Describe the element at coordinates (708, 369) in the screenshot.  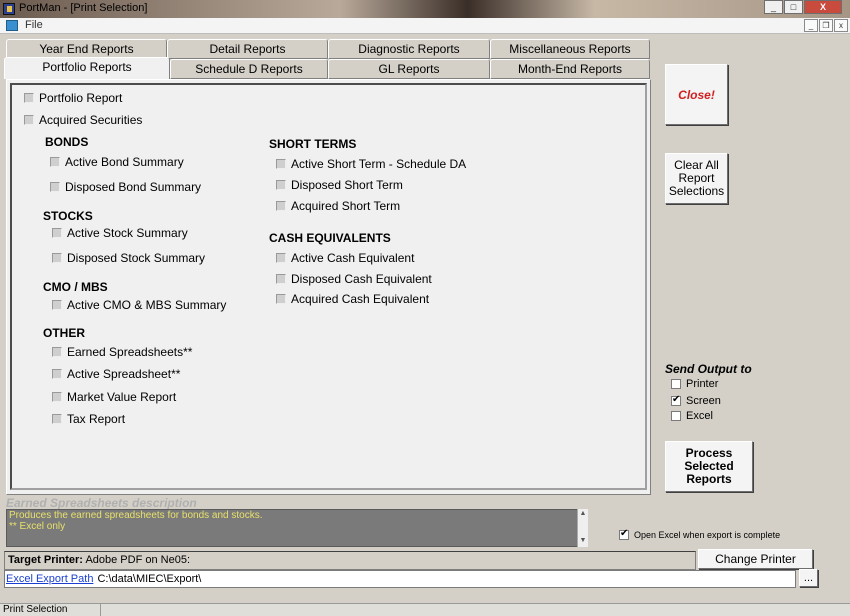
I see `send-output-title: Send Output to` at that location.